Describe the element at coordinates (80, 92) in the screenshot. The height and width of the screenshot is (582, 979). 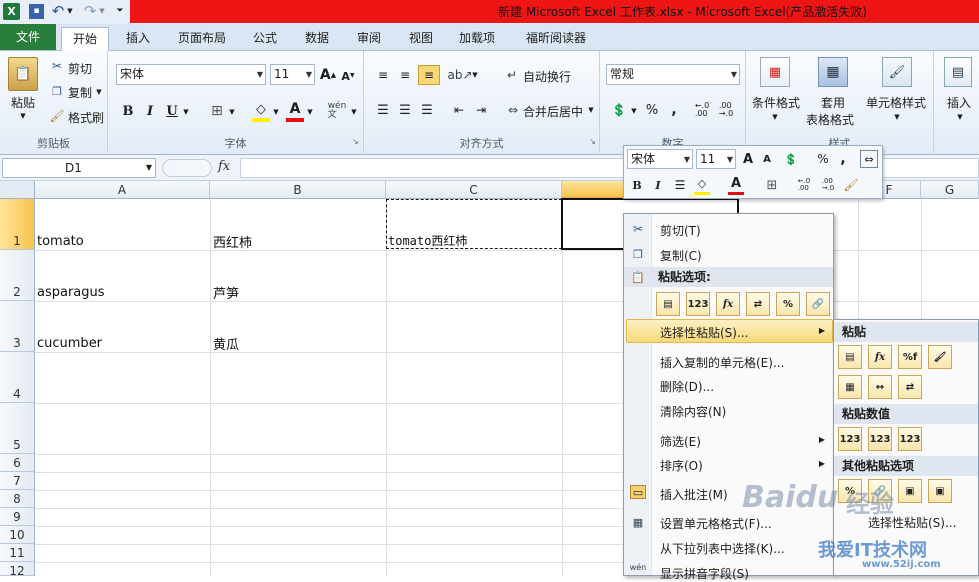
I see `copy-button: 复制` at that location.